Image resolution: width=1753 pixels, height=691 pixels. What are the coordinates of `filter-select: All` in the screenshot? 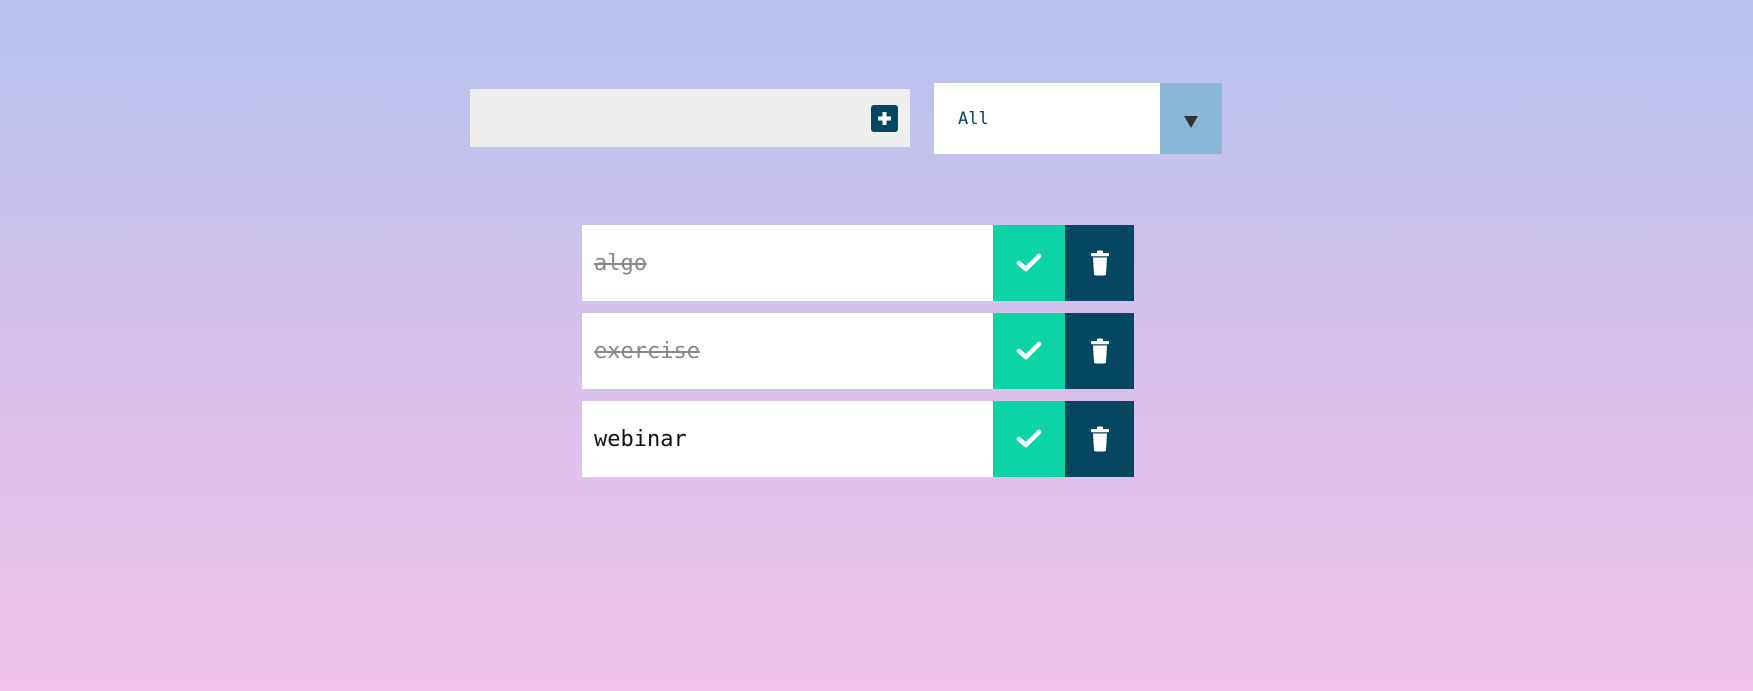 It's located at (1078, 118).